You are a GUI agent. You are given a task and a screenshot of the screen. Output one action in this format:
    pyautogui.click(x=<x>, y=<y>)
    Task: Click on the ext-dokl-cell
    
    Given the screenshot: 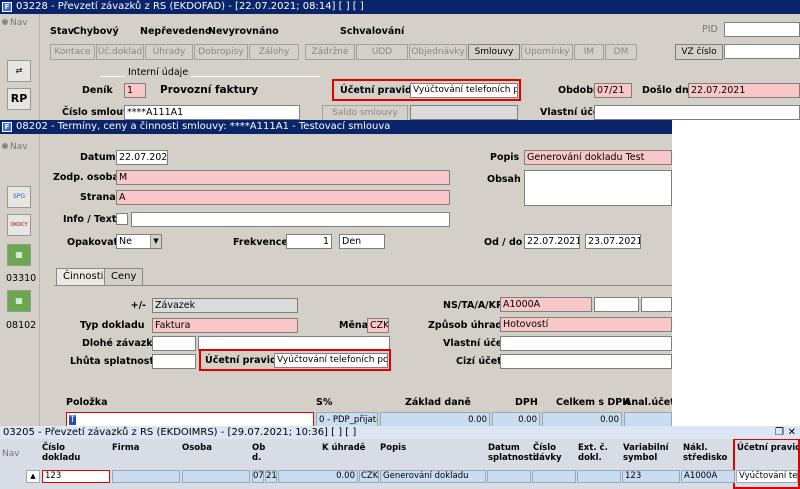 What is the action you would take?
    pyautogui.click(x=599, y=476)
    